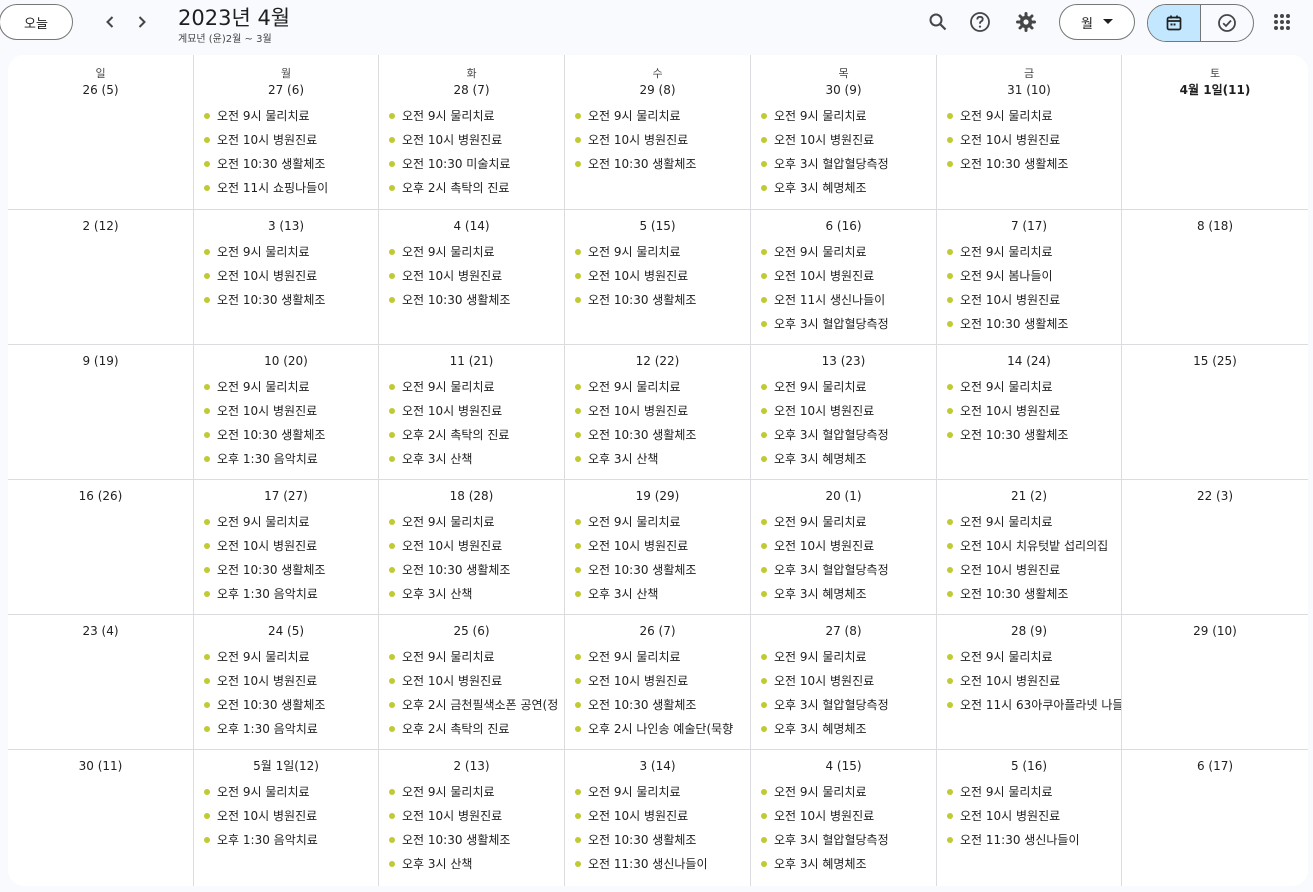  What do you see at coordinates (100, 496) in the screenshot?
I see `day-number: 16 (26)` at bounding box center [100, 496].